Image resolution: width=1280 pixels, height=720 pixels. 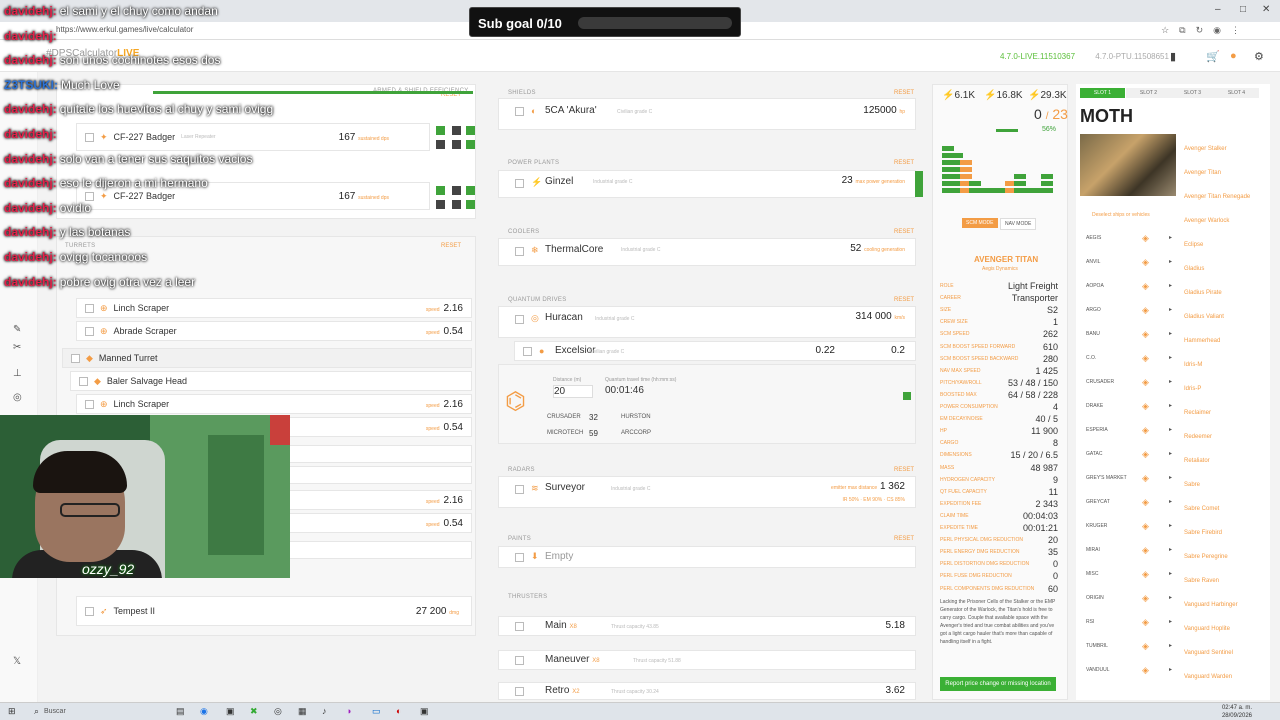 I want to click on maximize-button: □, so click(x=1243, y=9).